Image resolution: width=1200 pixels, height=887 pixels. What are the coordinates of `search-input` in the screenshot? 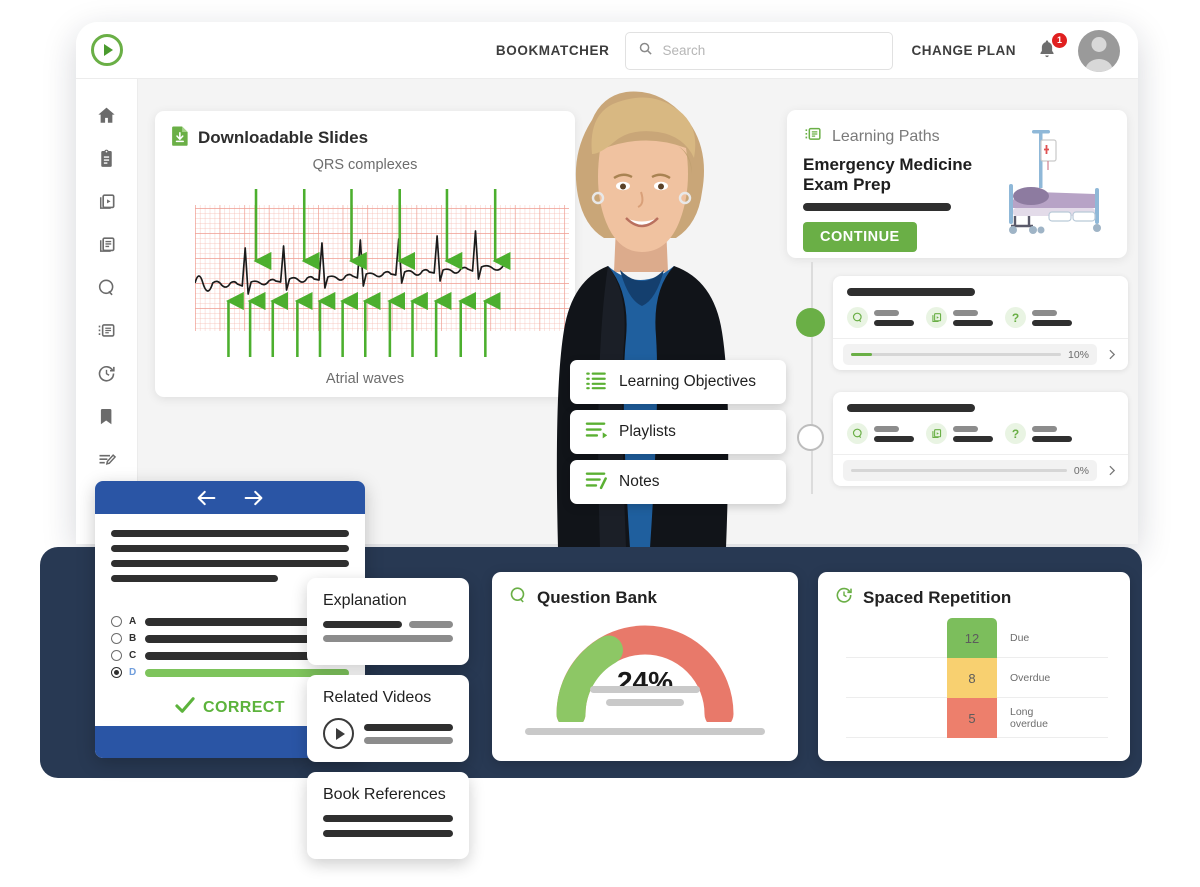 It's located at (771, 50).